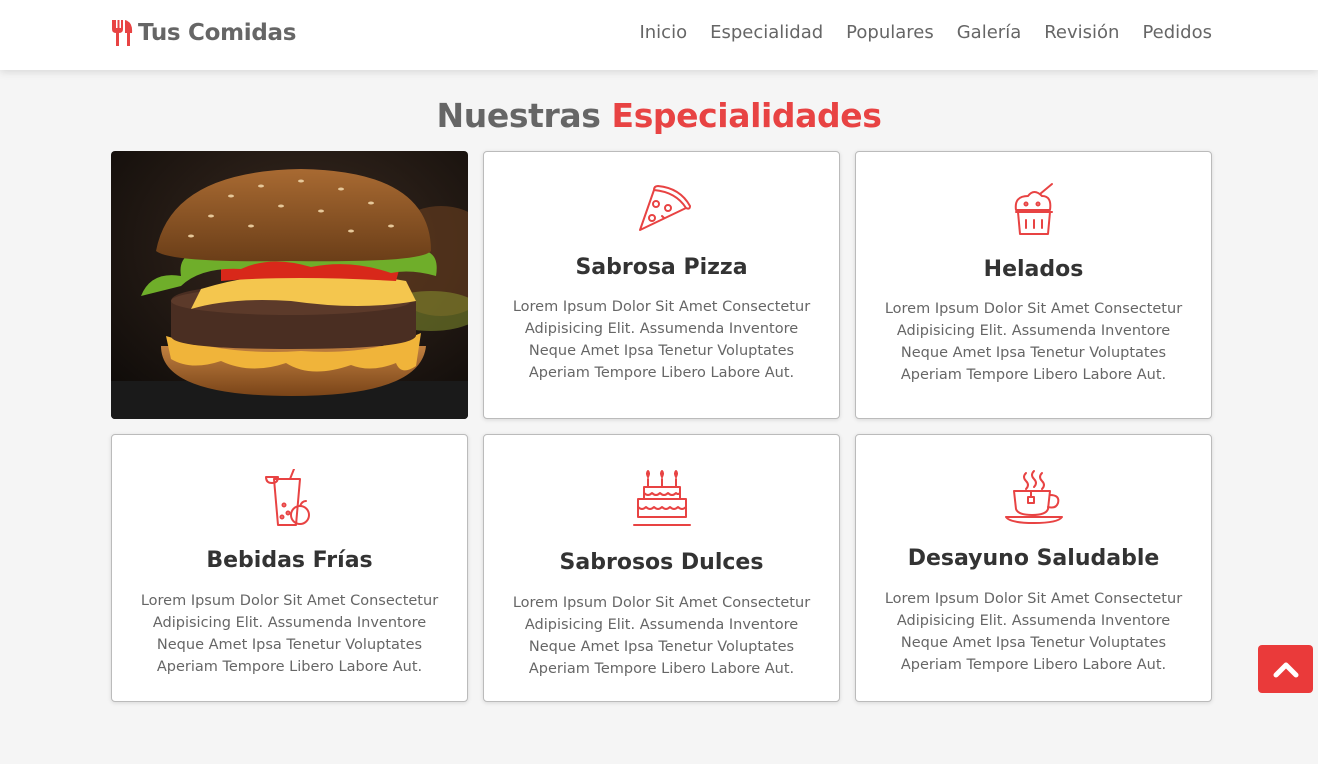 The image size is (1318, 764). I want to click on card-title: Desayuno Saludable, so click(1033, 558).